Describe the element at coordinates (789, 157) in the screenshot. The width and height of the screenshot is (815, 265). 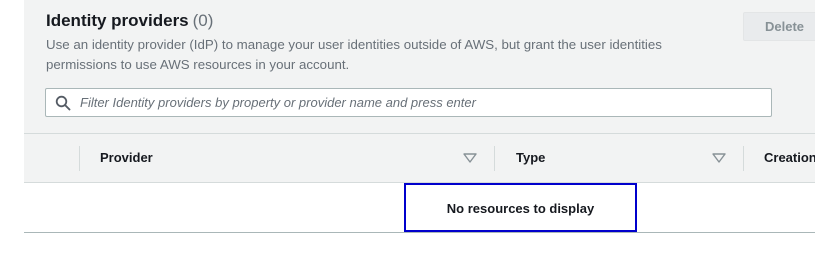
I see `column-header-creation: Creation` at that location.